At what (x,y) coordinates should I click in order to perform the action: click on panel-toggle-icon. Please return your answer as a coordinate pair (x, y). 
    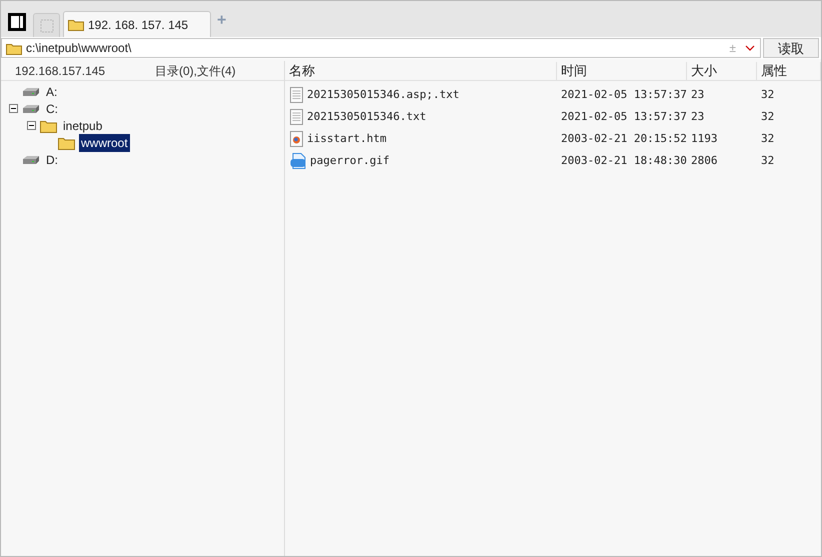
    Looking at the image, I should click on (17, 22).